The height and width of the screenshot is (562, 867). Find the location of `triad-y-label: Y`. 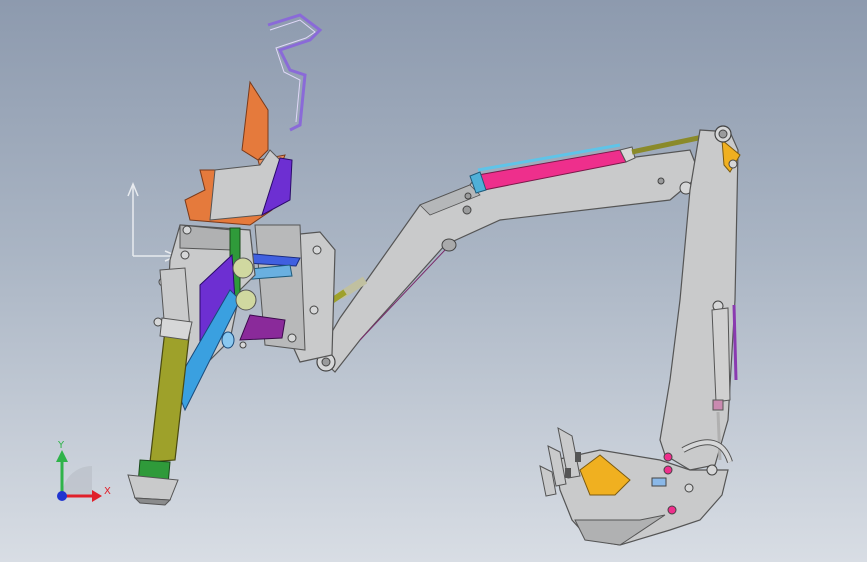

triad-y-label: Y is located at coordinates (61, 445).